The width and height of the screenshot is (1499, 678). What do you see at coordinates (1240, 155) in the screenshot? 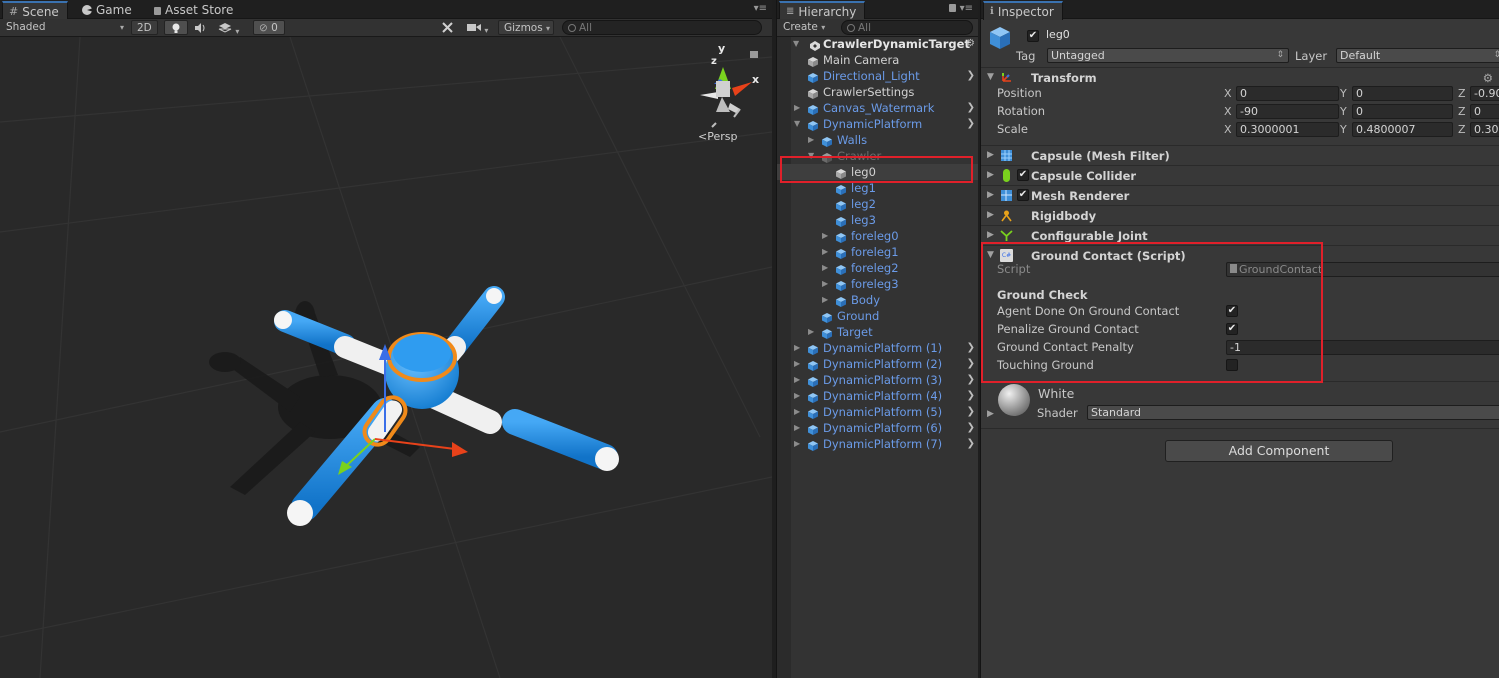
I see `component-header: ▶ Capsule (Mesh Filter)` at bounding box center [1240, 155].